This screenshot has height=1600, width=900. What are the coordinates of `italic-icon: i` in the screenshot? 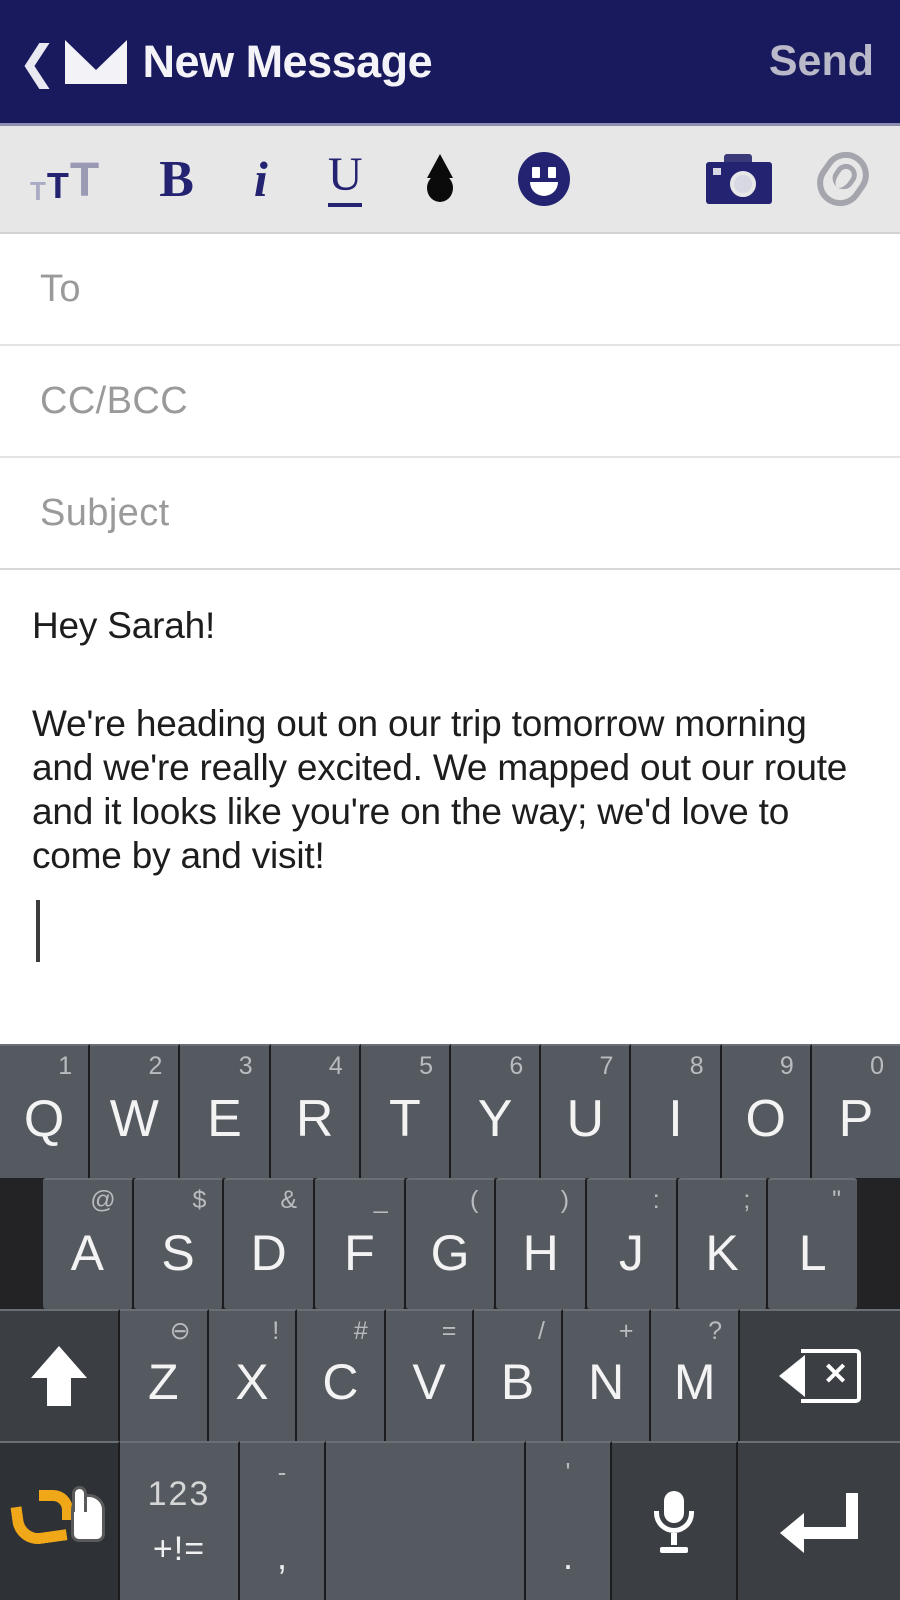 It's located at (261, 179).